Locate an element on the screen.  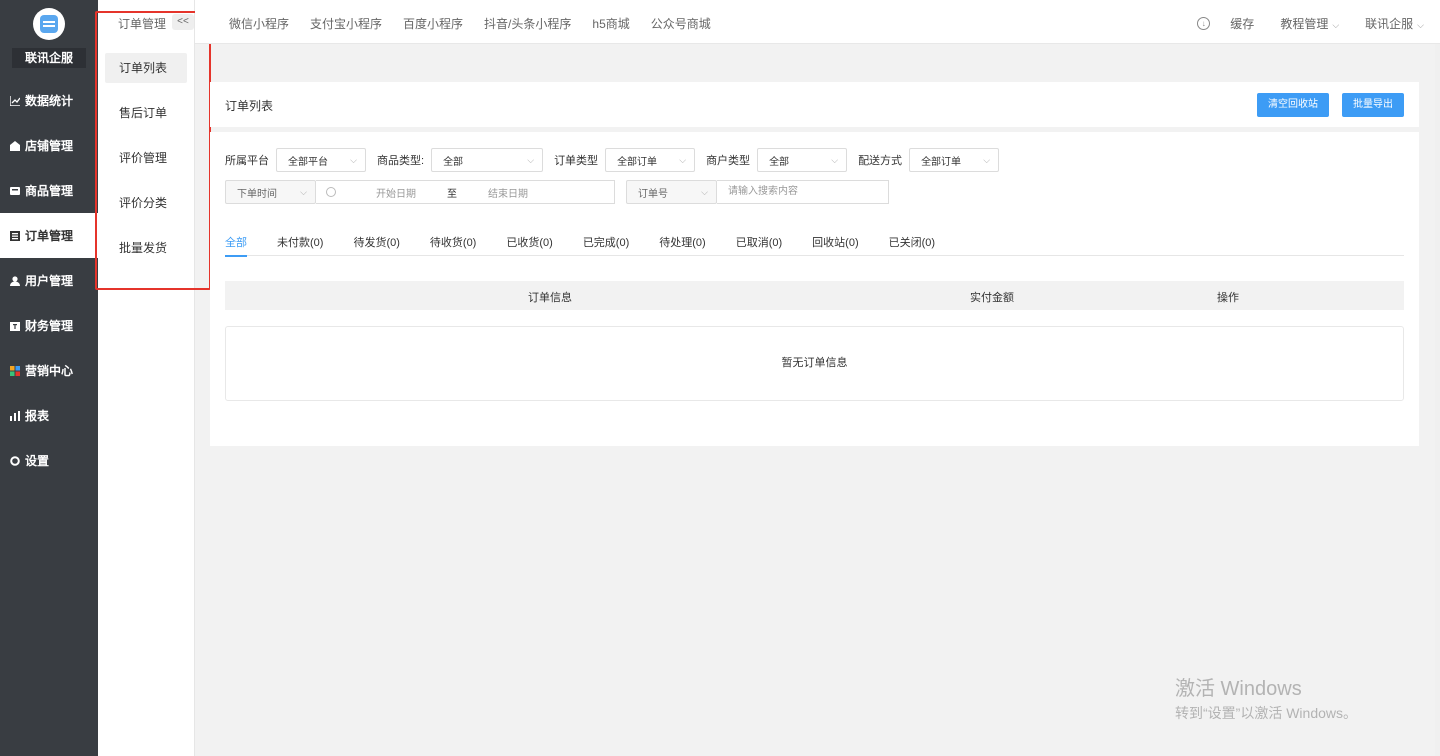
clear-recycle-bin-button: 清空回收站 is located at coordinates (1293, 105).